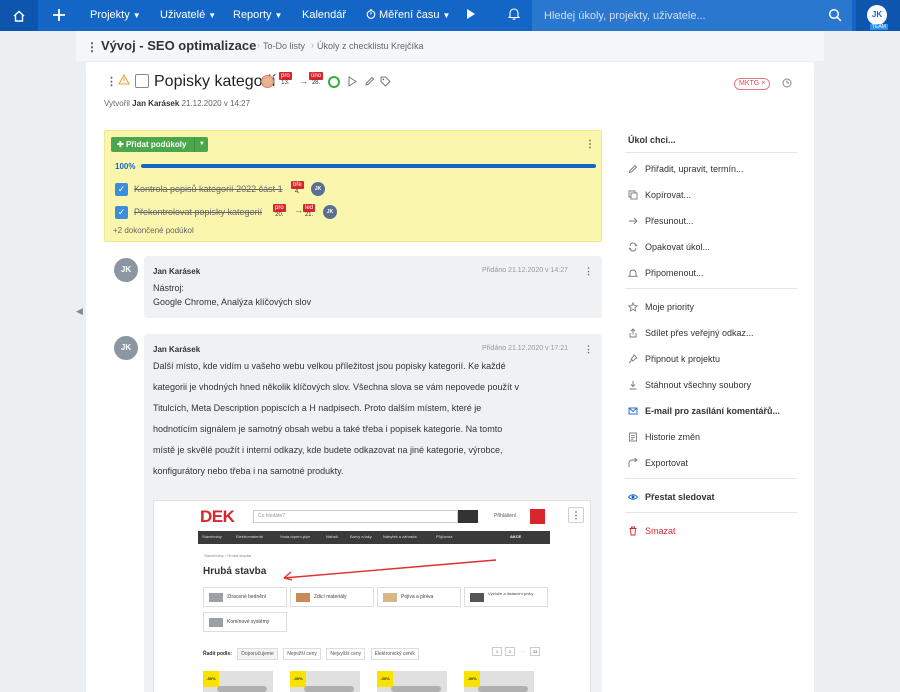  I want to click on create-button, so click(59, 15).